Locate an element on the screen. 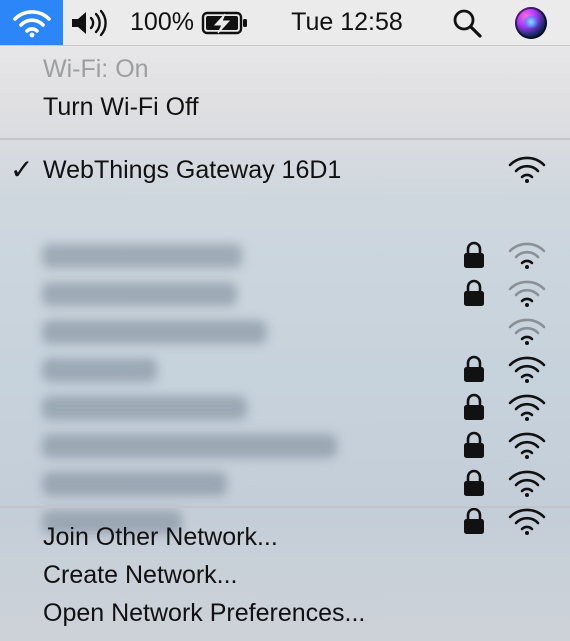 The image size is (570, 641). magnifying-glass-icon is located at coordinates (467, 23).